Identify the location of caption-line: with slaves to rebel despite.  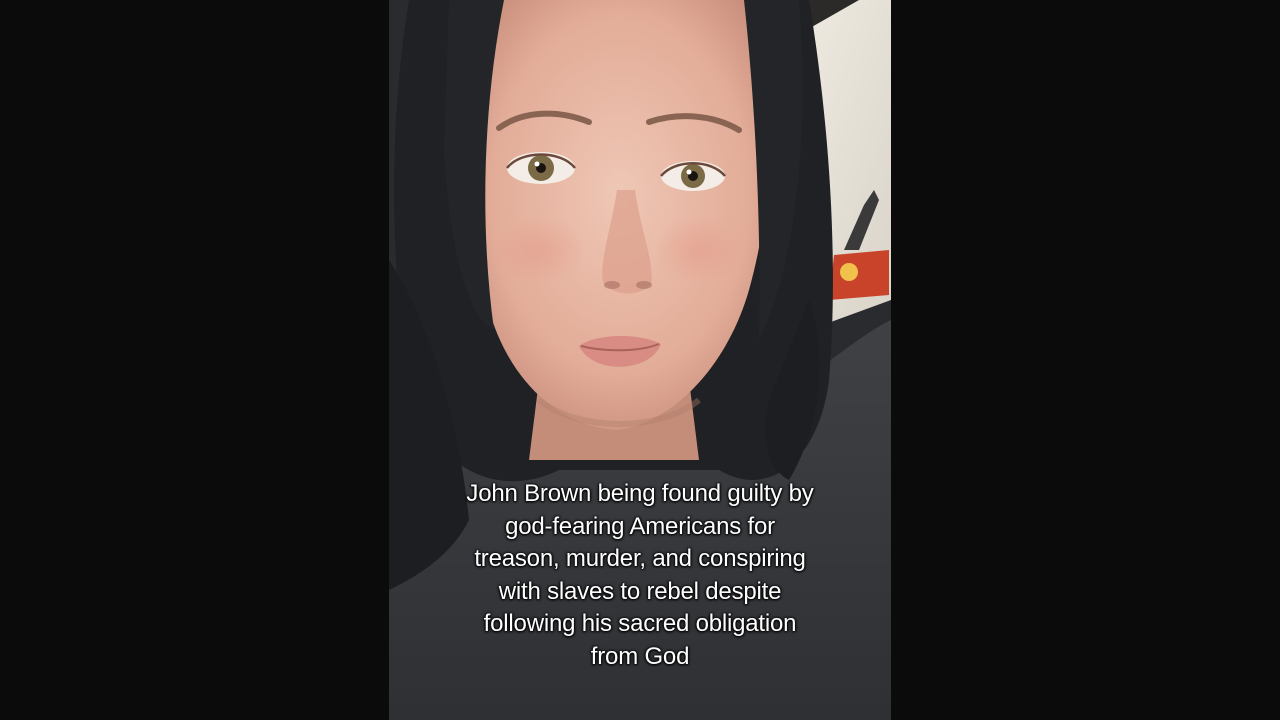
(640, 591).